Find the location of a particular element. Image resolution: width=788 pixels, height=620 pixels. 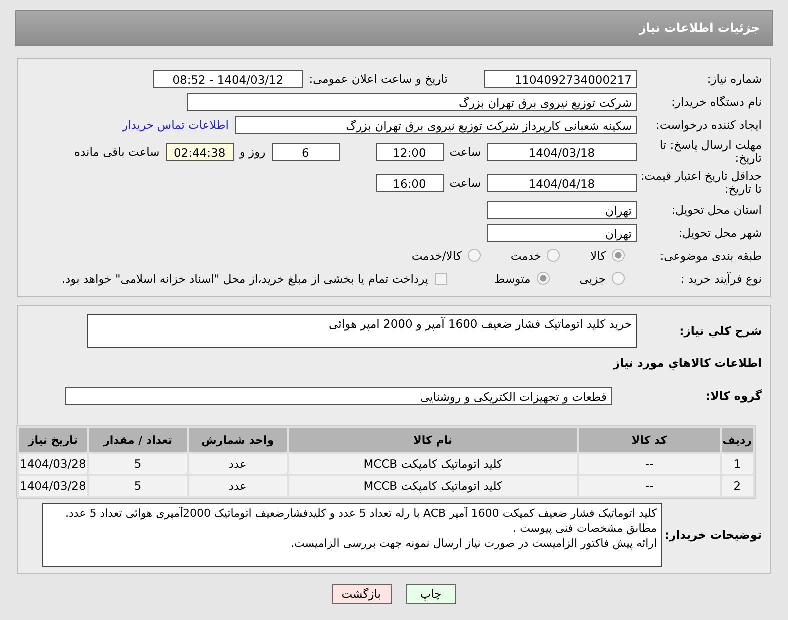

checkbox-label: پرداخت تمام یا بخشی از مبلغ خرید،از محل "اسناد خزانه اسلامی" خواهد بود. is located at coordinates (245, 279).